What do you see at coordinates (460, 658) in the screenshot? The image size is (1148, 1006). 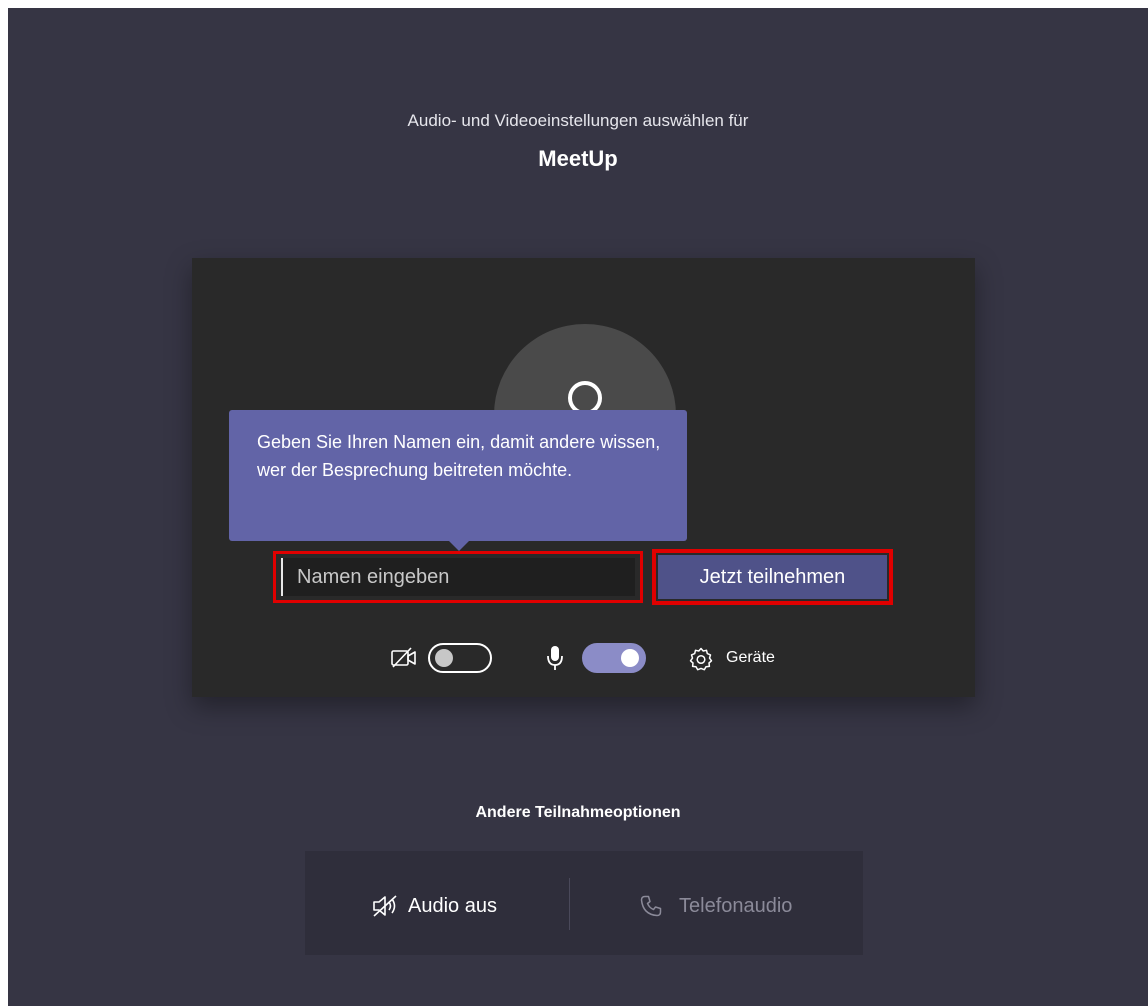 I see `video-toggle` at bounding box center [460, 658].